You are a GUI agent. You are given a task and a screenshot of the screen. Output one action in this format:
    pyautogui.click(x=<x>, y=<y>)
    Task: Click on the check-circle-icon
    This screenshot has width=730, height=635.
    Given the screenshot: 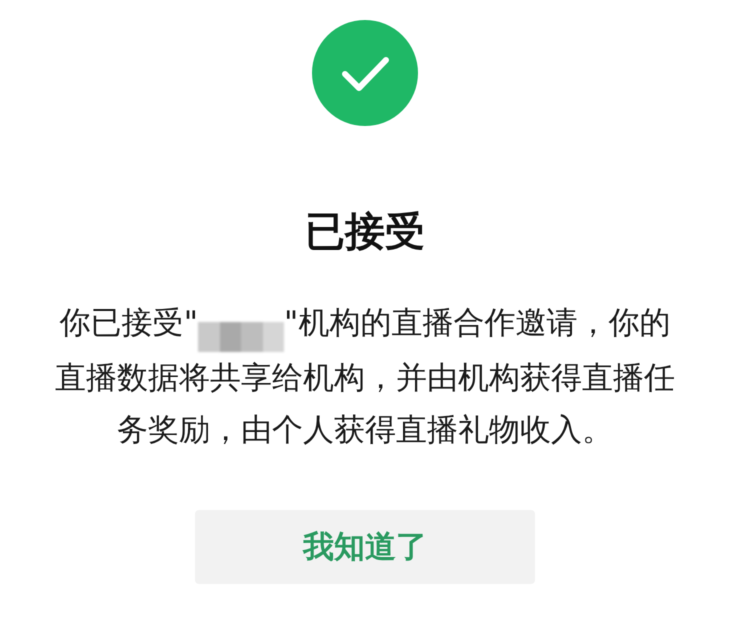 What is the action you would take?
    pyautogui.click(x=365, y=73)
    